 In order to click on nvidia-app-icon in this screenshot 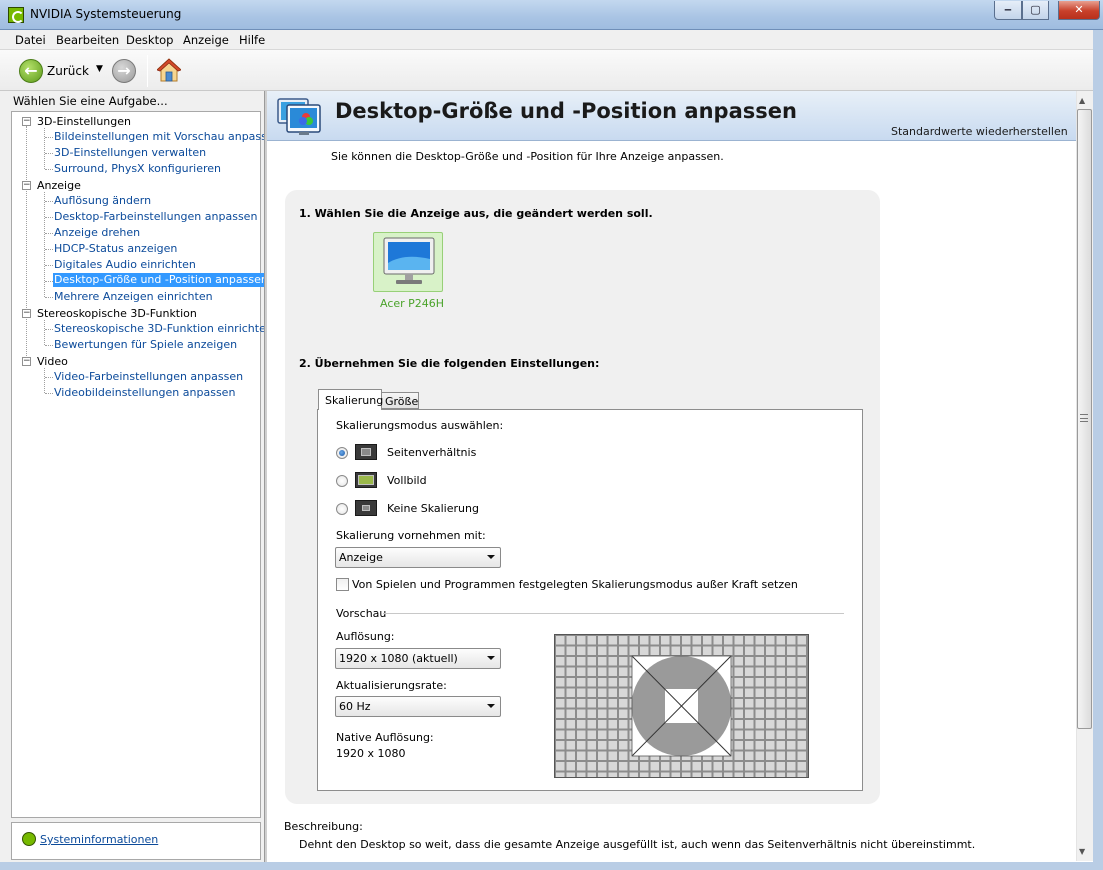, I will do `click(16, 15)`.